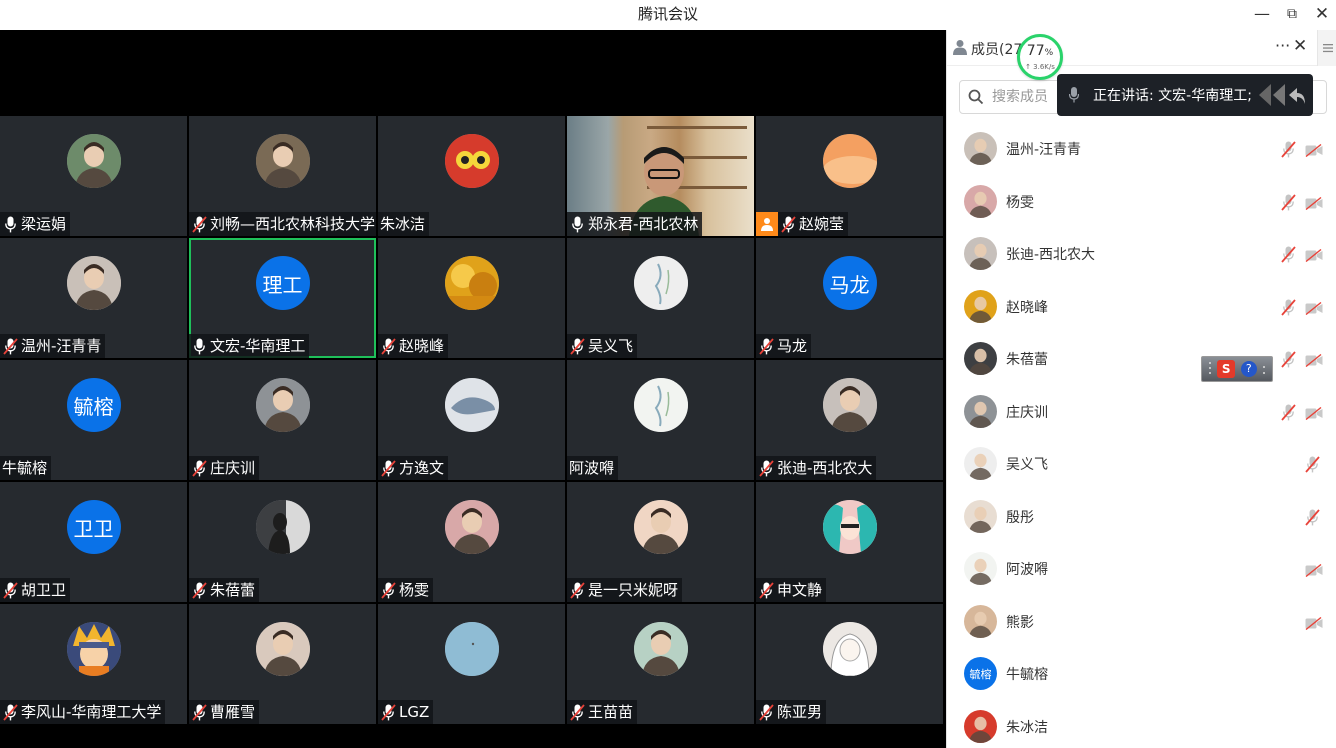 Image resolution: width=1336 pixels, height=748 pixels. Describe the element at coordinates (577, 224) in the screenshot. I see `mic-icon` at that location.